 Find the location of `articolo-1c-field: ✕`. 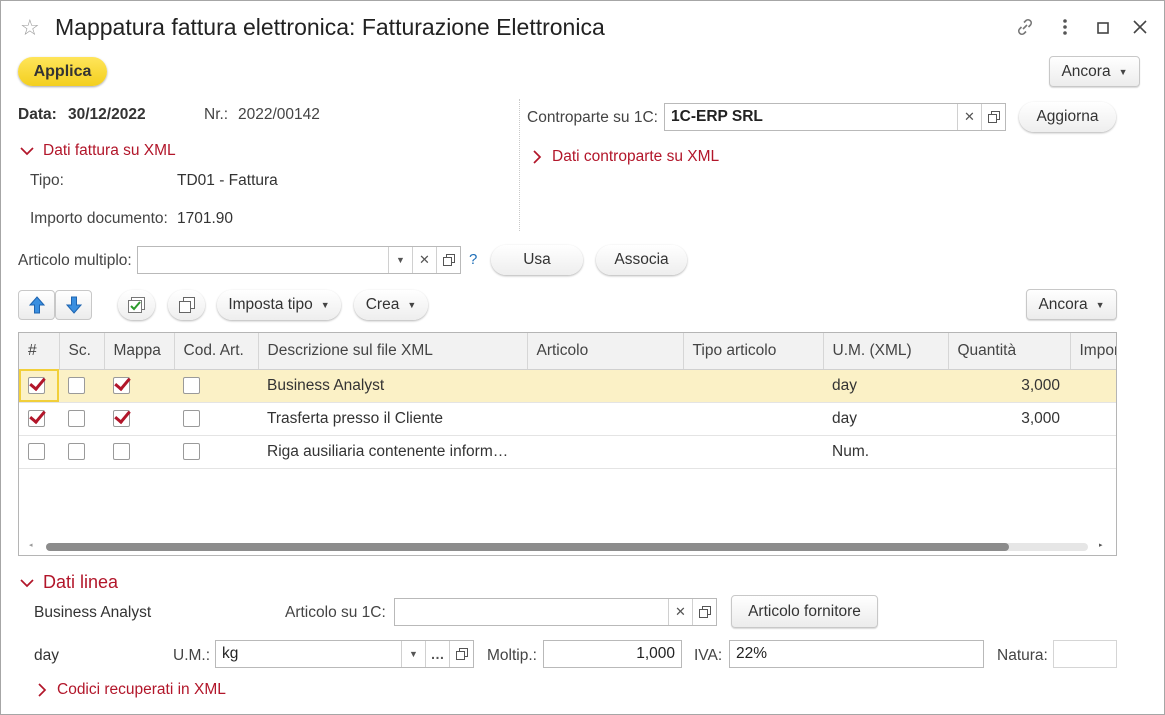

articolo-1c-field: ✕ is located at coordinates (555, 612).